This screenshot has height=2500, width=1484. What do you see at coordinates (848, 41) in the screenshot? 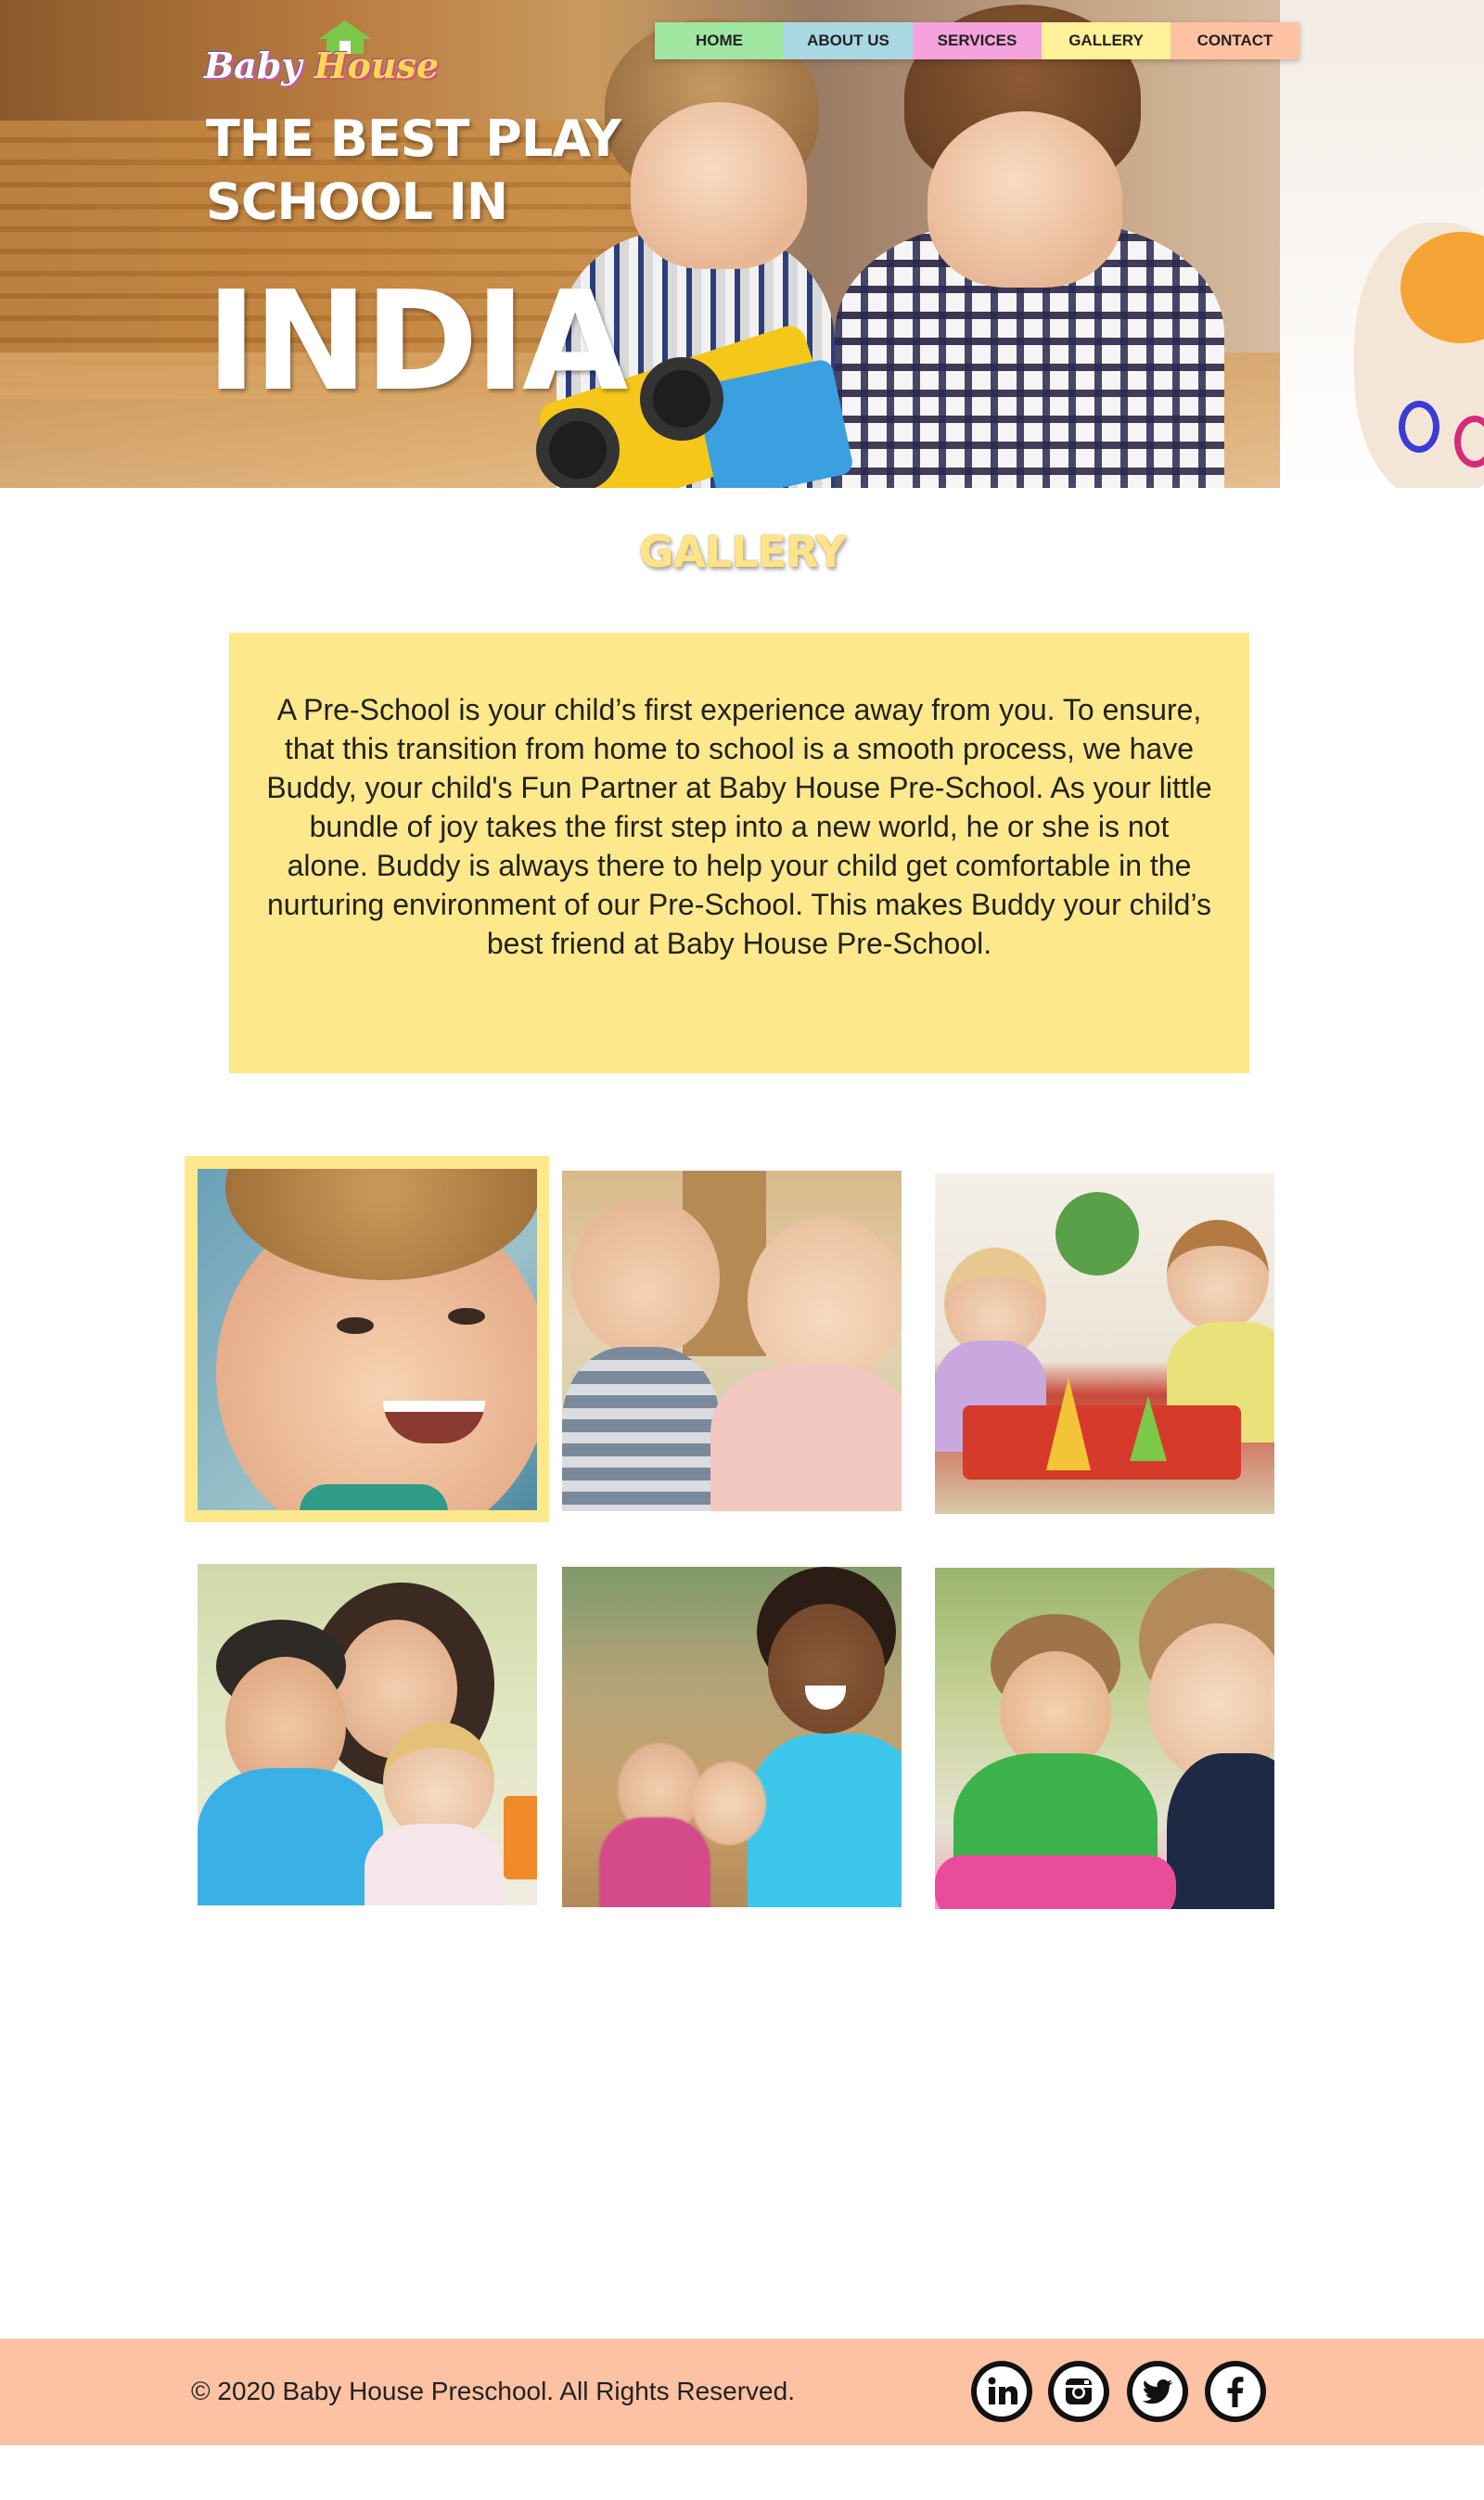
I see `nav-about-us: ABOUT US` at bounding box center [848, 41].